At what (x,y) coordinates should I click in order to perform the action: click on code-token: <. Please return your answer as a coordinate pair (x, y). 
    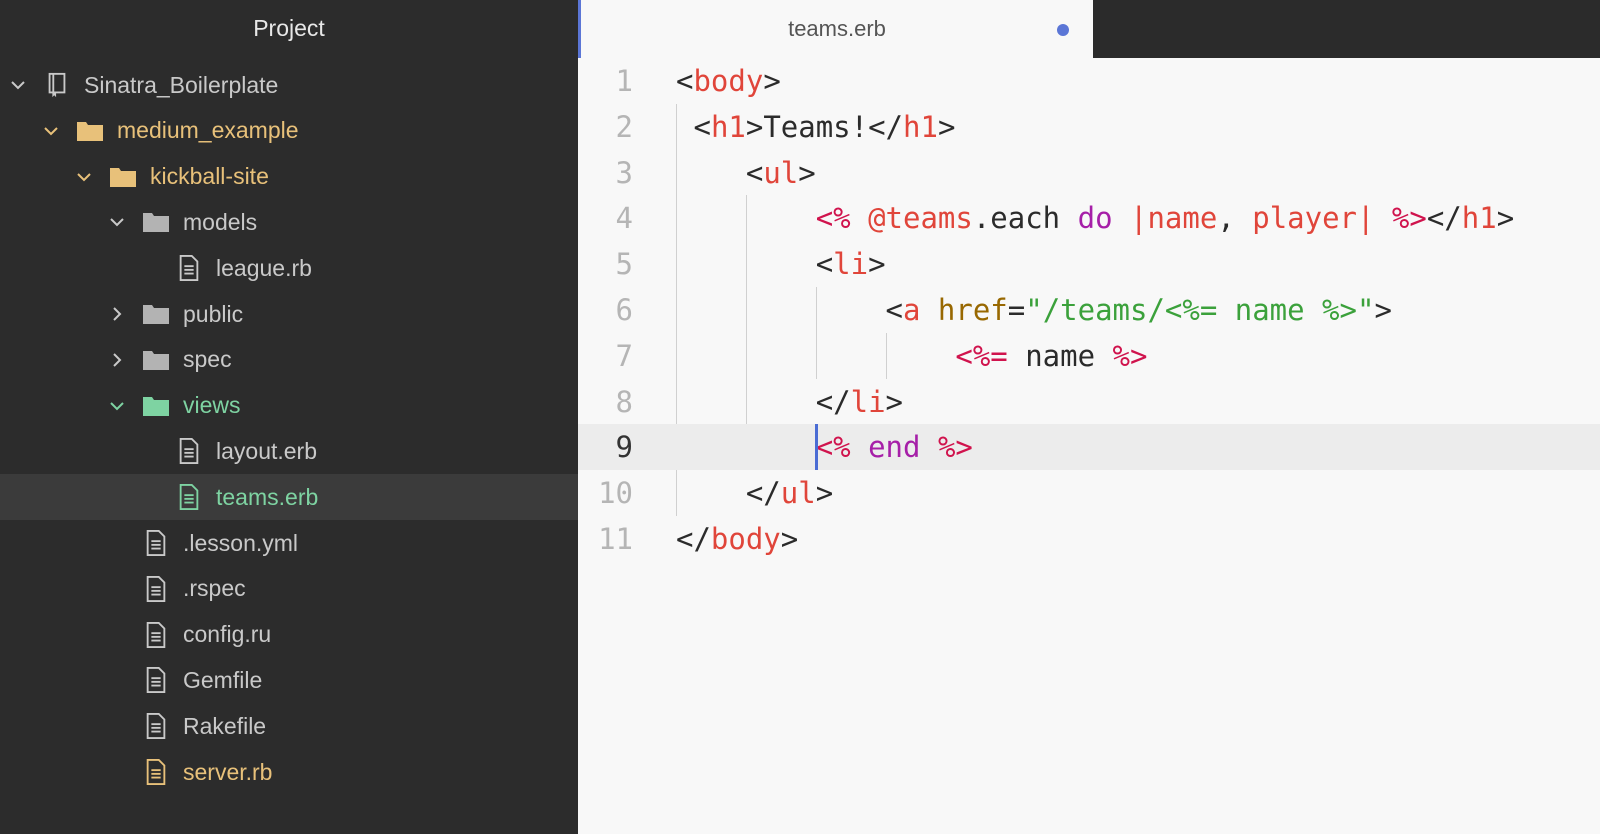
    Looking at the image, I should click on (702, 126).